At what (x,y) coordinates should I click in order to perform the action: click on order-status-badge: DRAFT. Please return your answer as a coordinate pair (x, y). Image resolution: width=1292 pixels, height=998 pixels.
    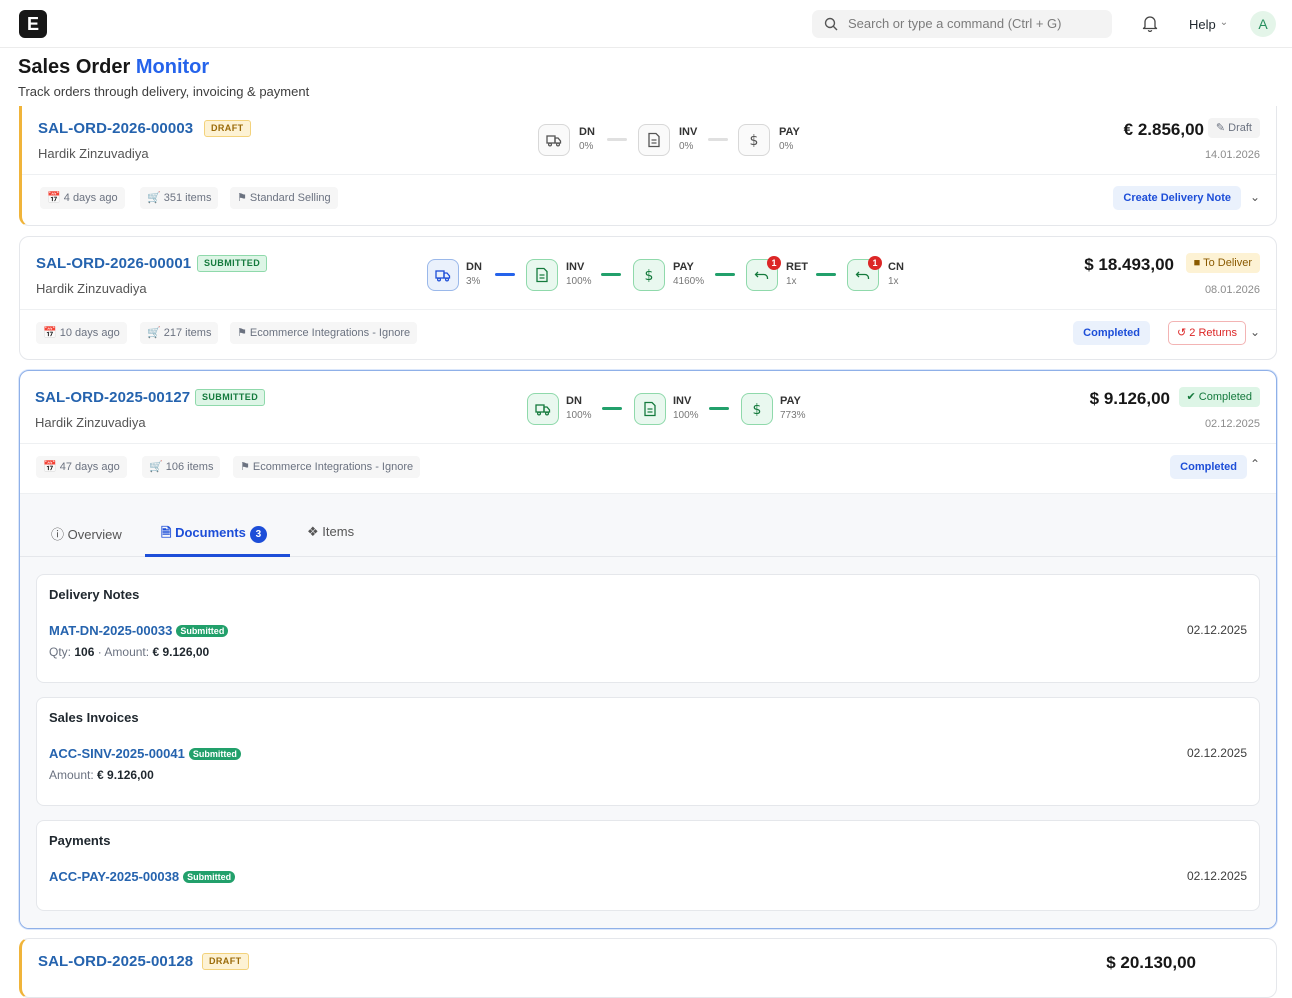
    Looking at the image, I should click on (225, 961).